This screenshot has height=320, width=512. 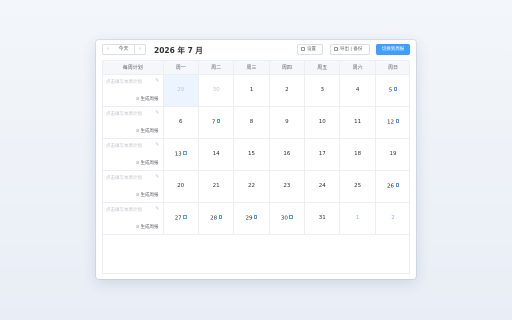 What do you see at coordinates (322, 122) in the screenshot?
I see `day-cell: 10` at bounding box center [322, 122].